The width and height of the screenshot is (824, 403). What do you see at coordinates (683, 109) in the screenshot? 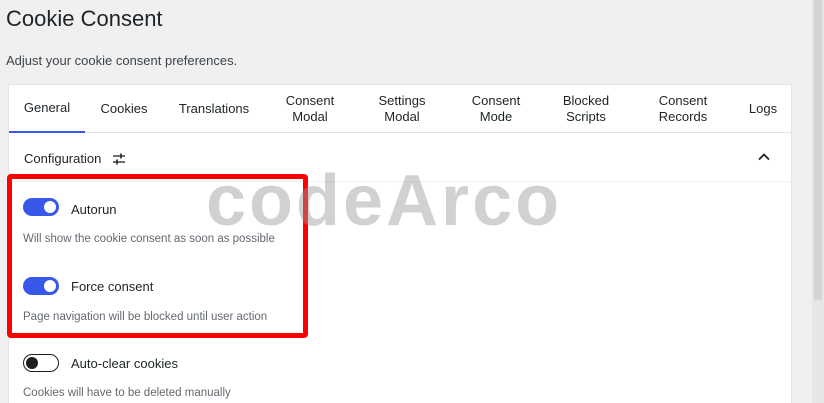
I see `tab-consent-records: Consent Records` at bounding box center [683, 109].